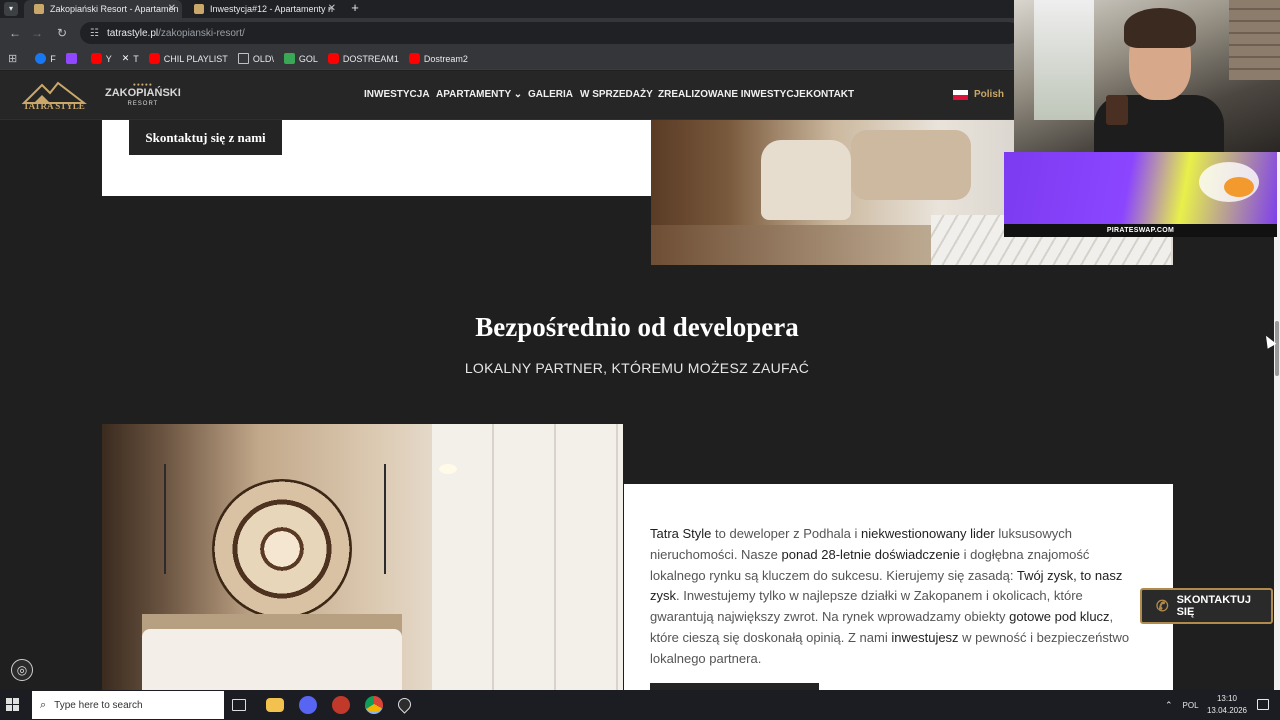 The height and width of the screenshot is (720, 1280). Describe the element at coordinates (479, 94) in the screenshot. I see `nav-apartamenty: APARTAMENTY ⌄` at that location.